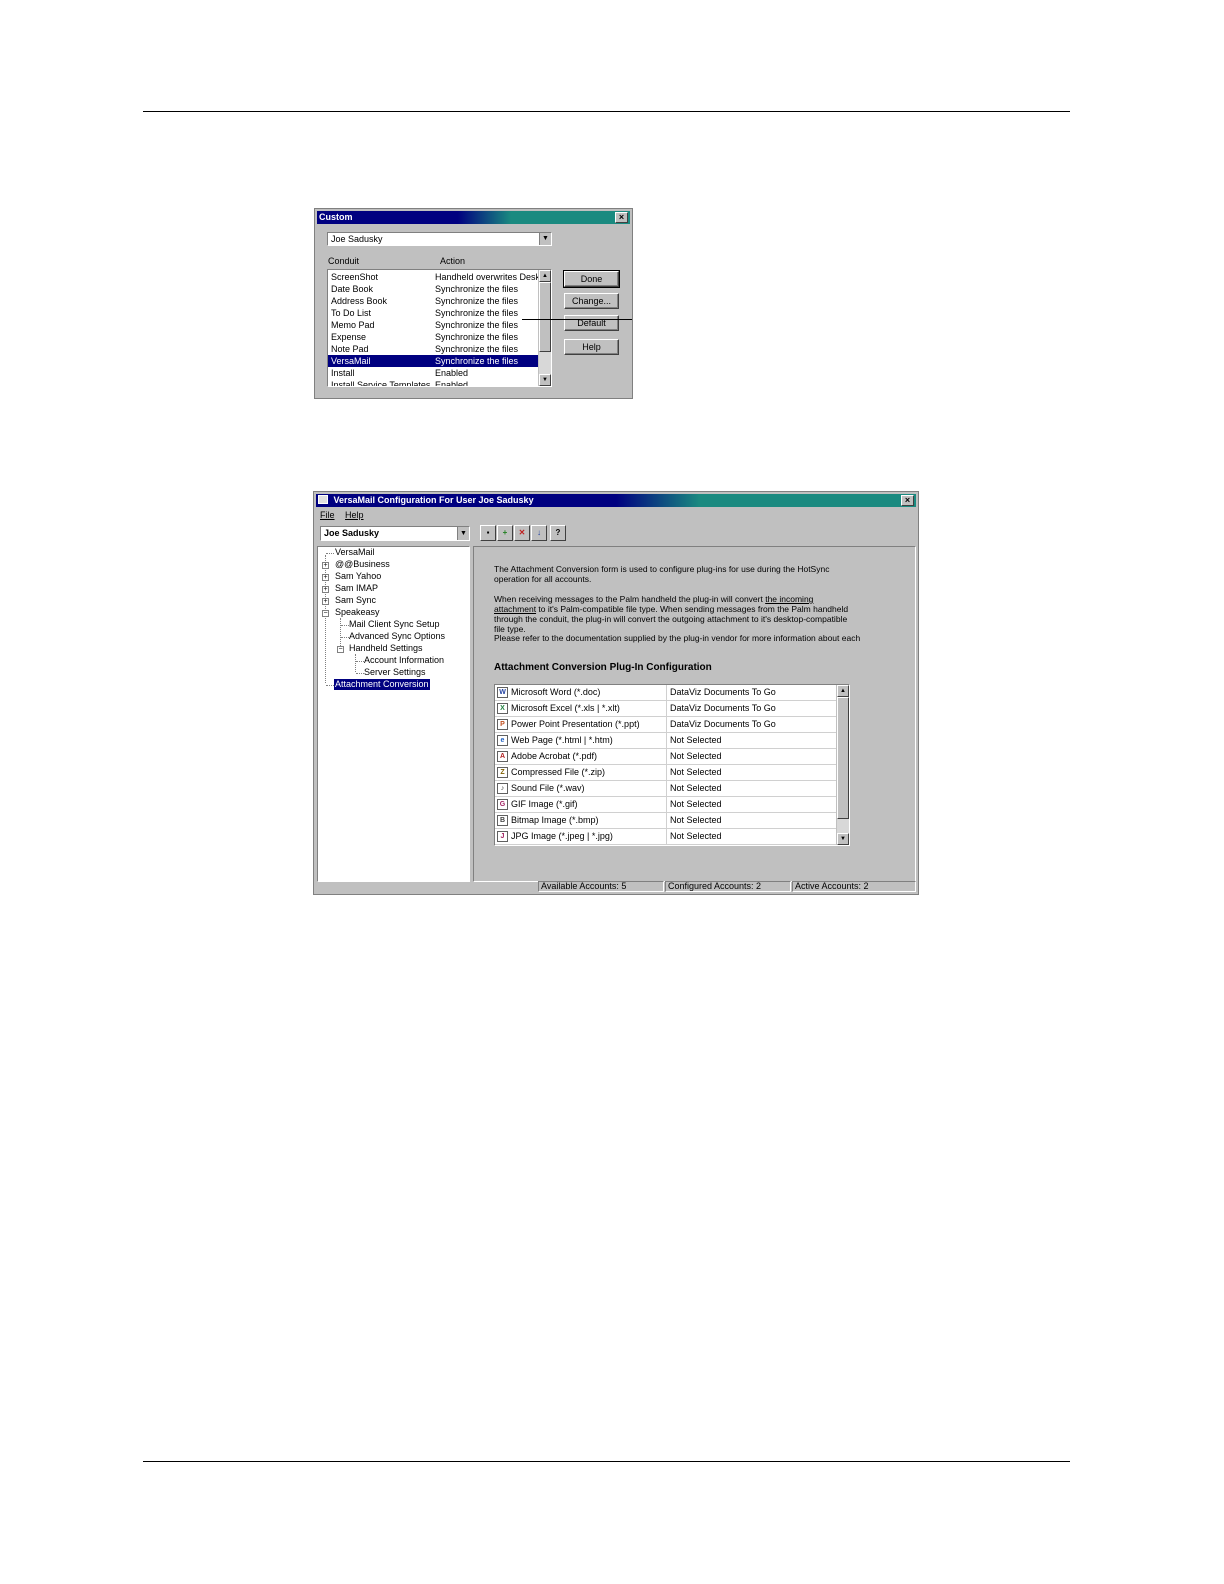 This screenshot has height=1584, width=1224. What do you see at coordinates (350, 349) in the screenshot?
I see `conduit-name: Note Pad` at bounding box center [350, 349].